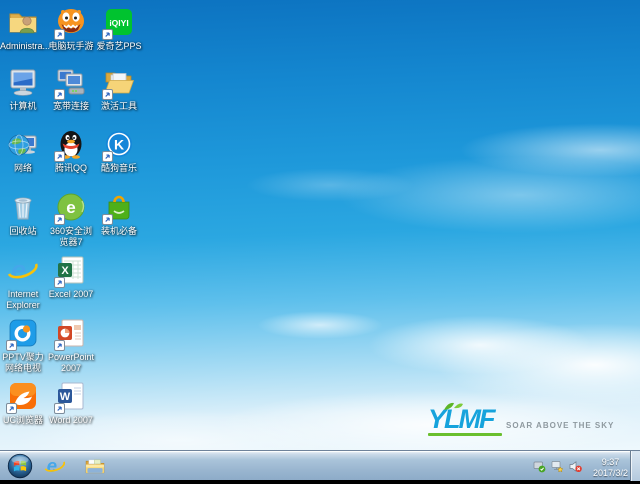 The image size is (640, 484). I want to click on desktop-icon-360-browser: e 360安全浏览器7, so click(71, 219).